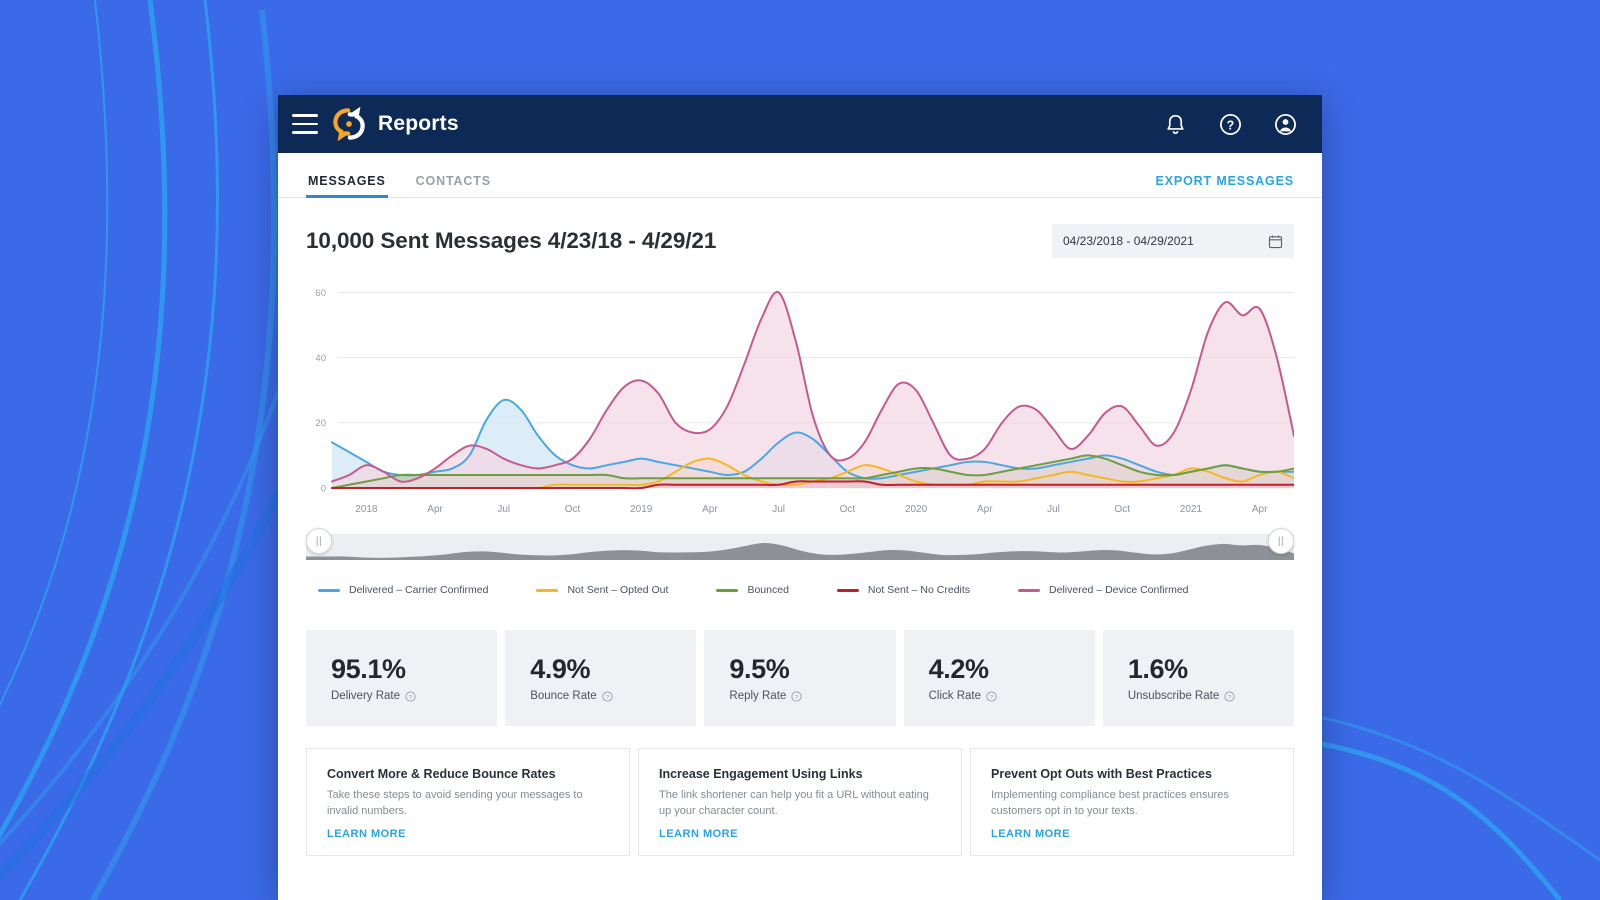  What do you see at coordinates (761, 774) in the screenshot?
I see `tip-card-title: Increase Engagement Using Links` at bounding box center [761, 774].